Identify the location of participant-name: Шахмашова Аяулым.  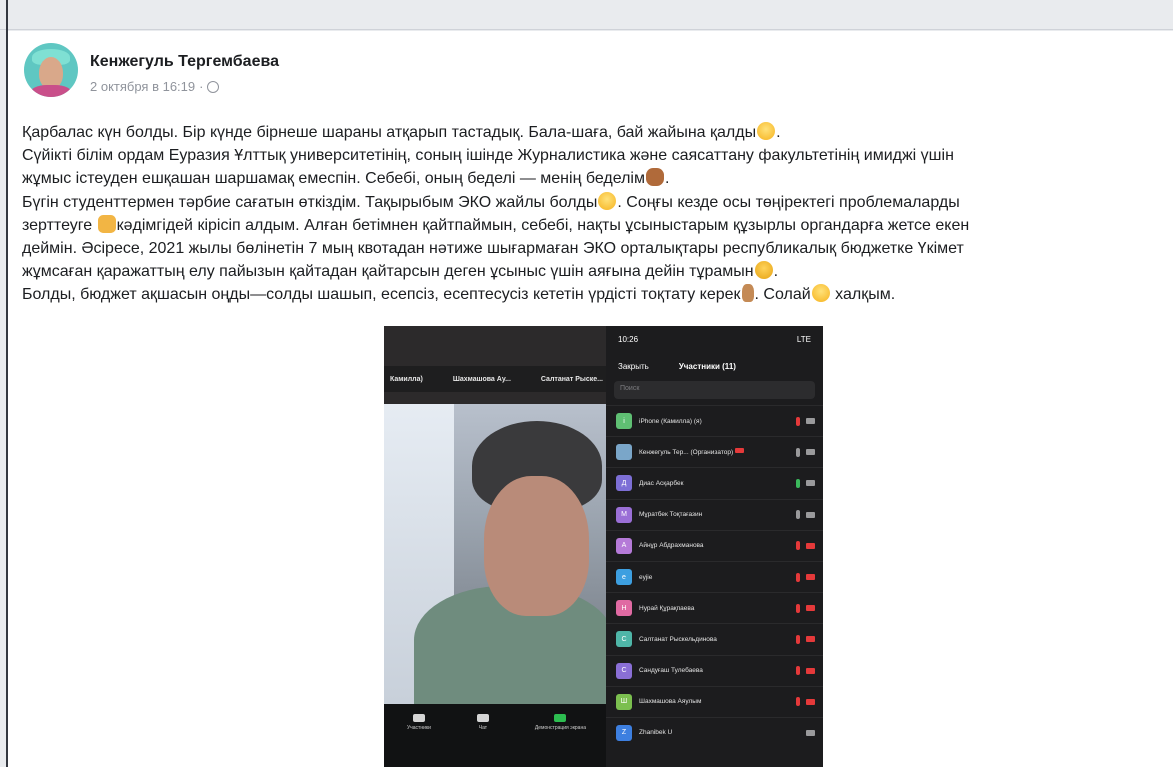
(670, 702).